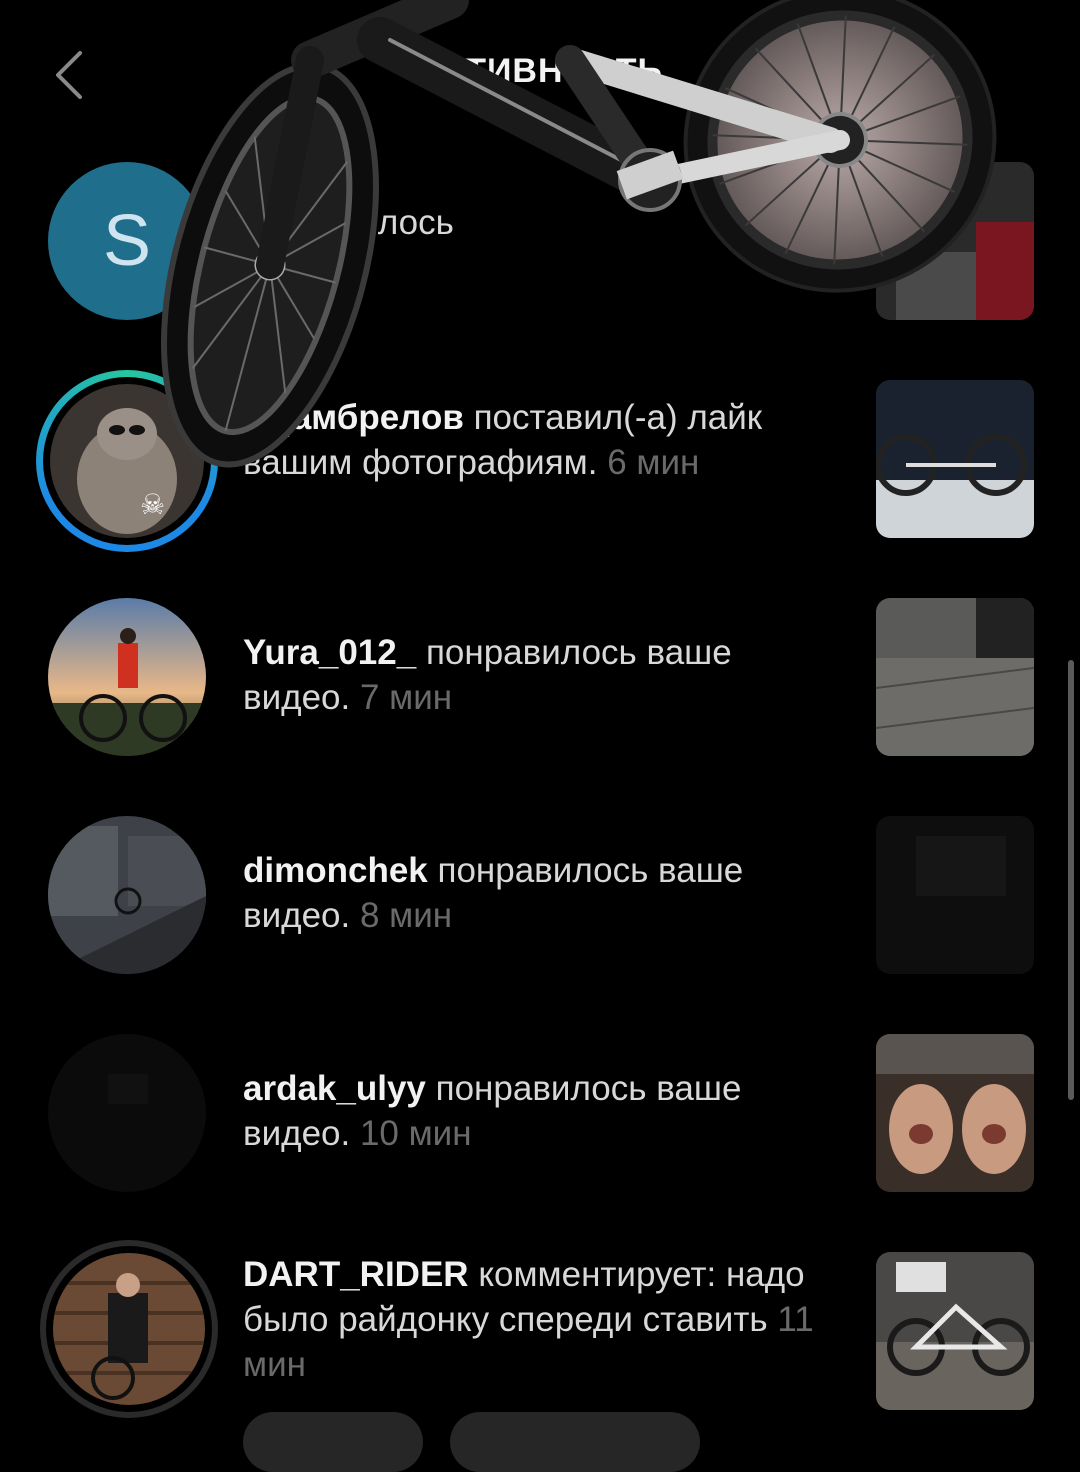 This screenshot has width=1080, height=1472. Describe the element at coordinates (543, 245) in the screenshot. I see `activity-text: понравилось . 5 мин` at that location.